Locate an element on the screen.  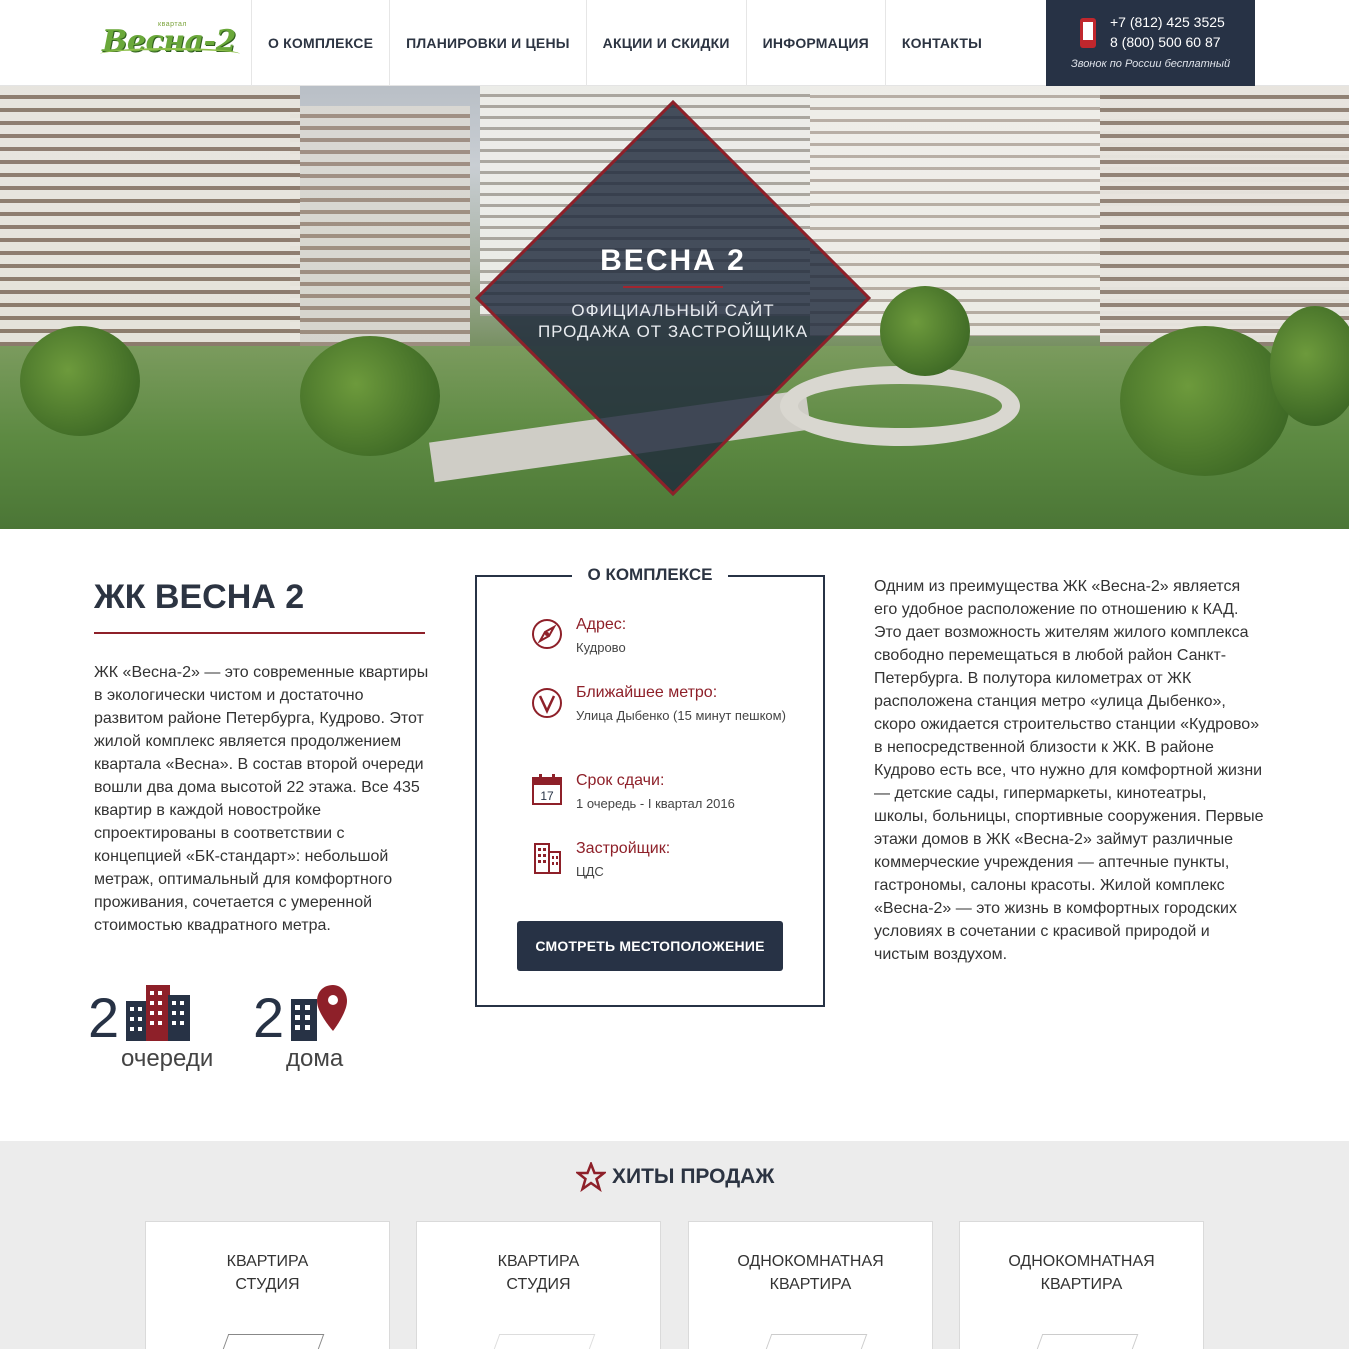
star-icon is located at coordinates (591, 1177).